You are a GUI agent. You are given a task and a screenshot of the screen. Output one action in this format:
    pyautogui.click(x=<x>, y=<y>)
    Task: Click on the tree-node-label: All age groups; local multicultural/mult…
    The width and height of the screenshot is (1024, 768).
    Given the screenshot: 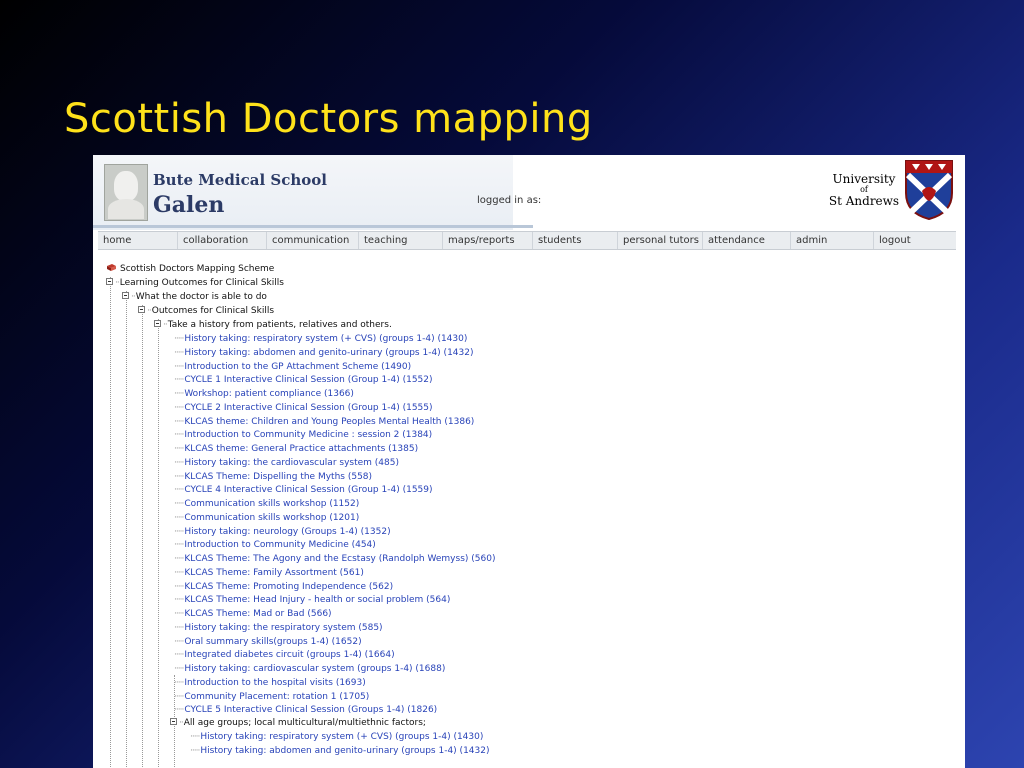 What is the action you would take?
    pyautogui.click(x=304, y=723)
    